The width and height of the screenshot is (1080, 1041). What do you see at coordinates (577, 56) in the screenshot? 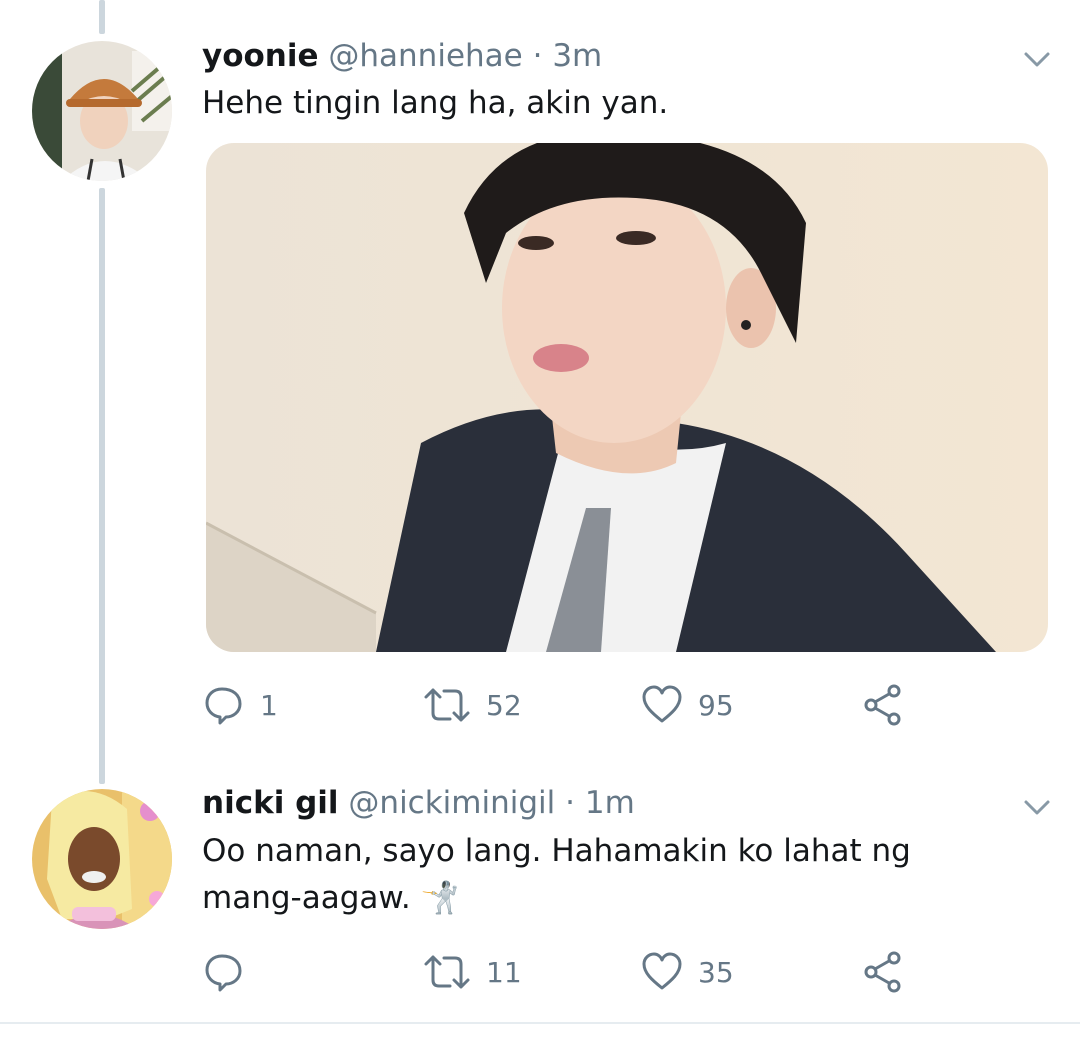
I see `timestamp: 3m` at bounding box center [577, 56].